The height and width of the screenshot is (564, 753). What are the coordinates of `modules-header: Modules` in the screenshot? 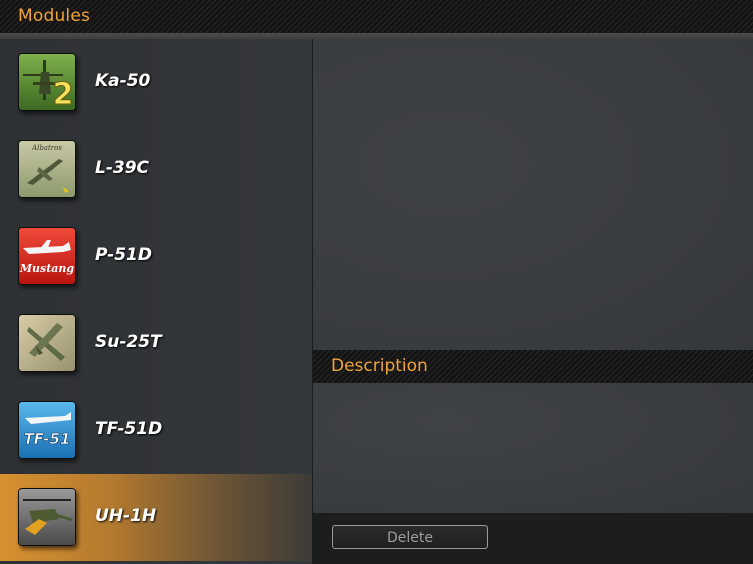 It's located at (376, 17).